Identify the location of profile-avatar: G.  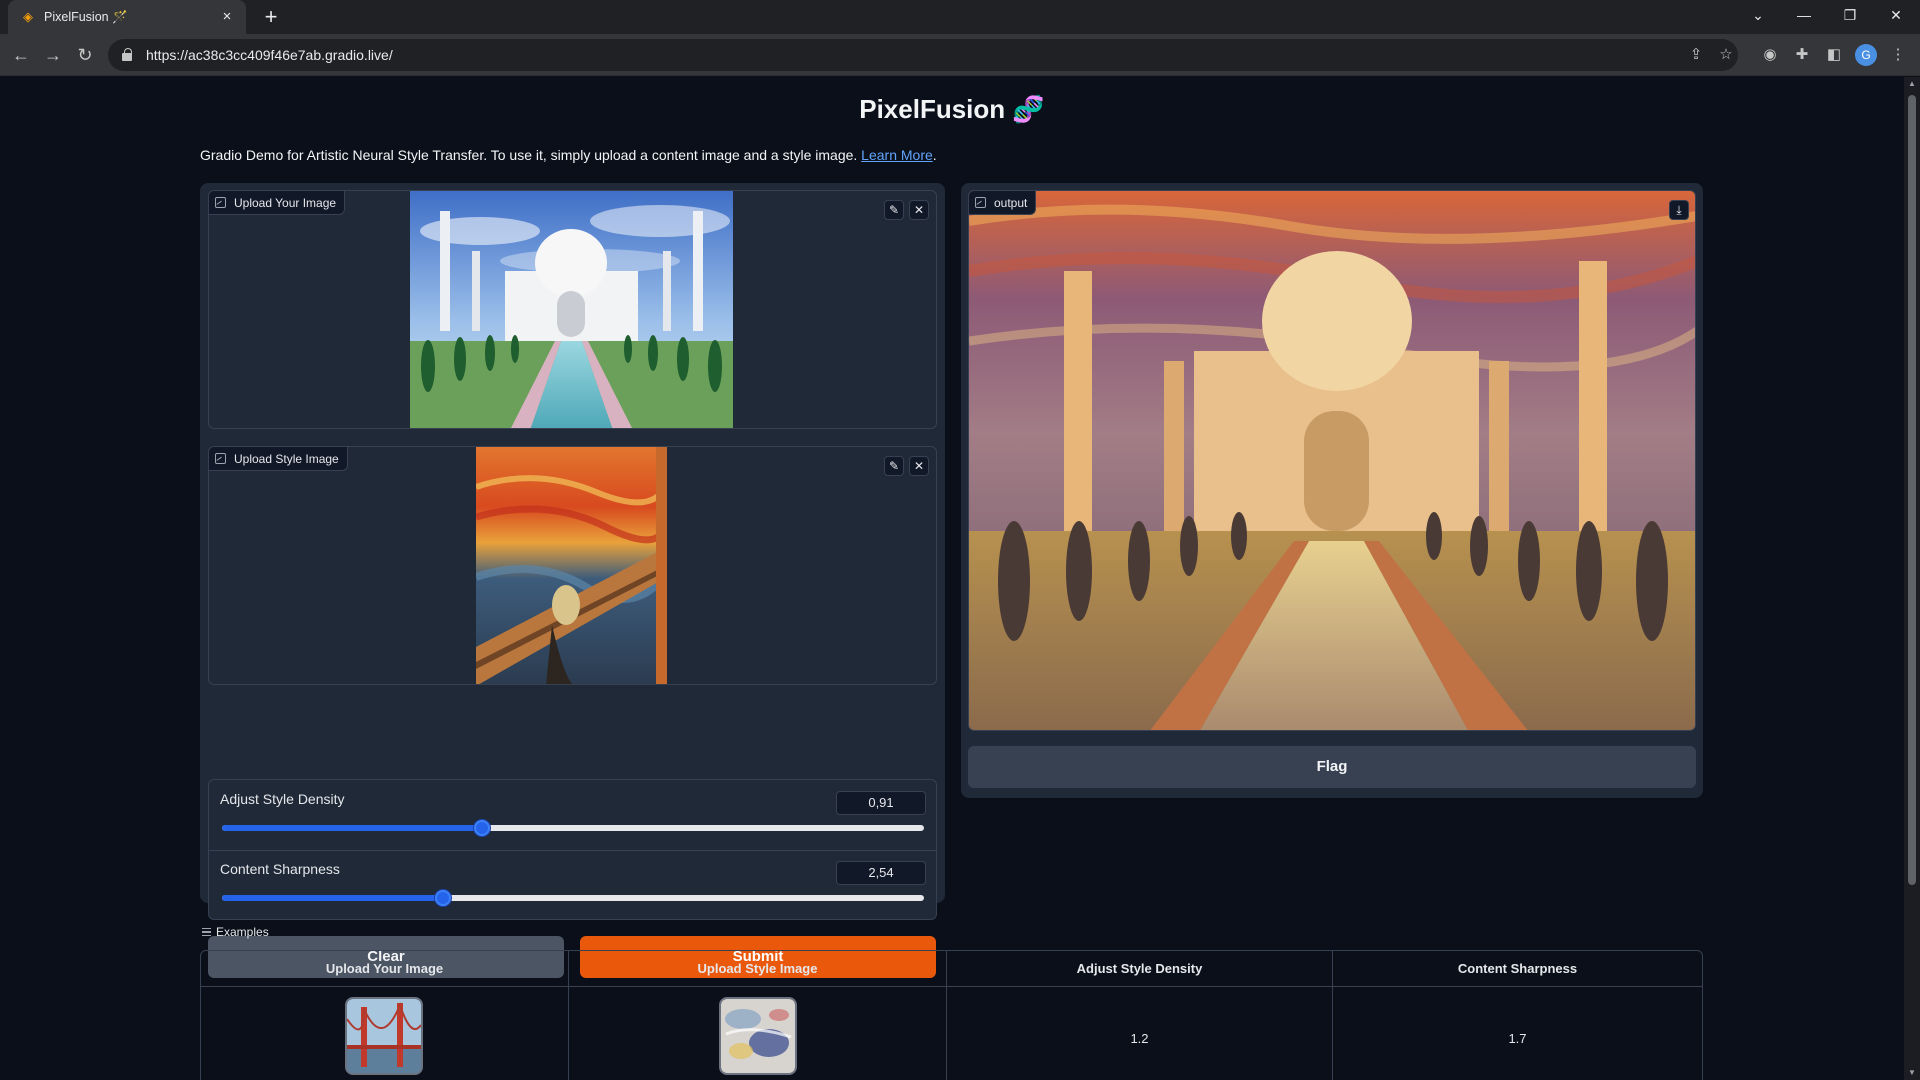
(1866, 55).